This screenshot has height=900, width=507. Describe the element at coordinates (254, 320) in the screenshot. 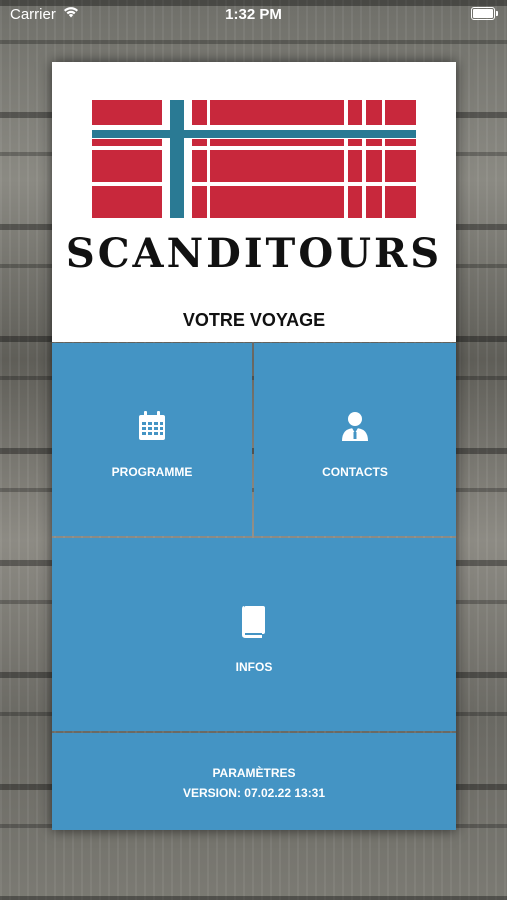

I see `page-title: VOTRE VOYAGE` at that location.